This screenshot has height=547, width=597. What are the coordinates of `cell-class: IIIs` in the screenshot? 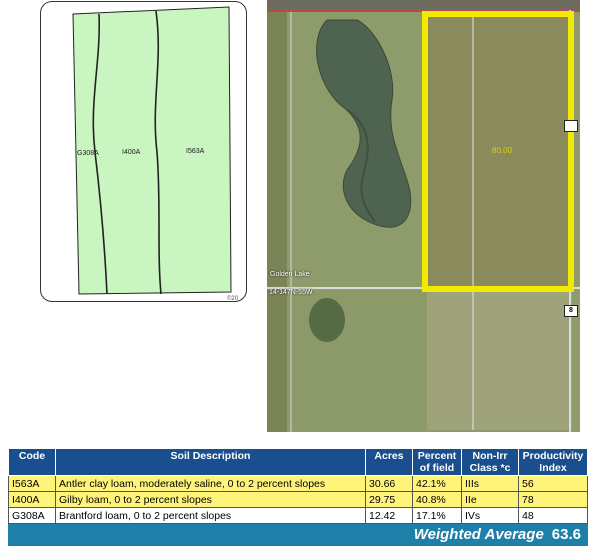 It's located at (490, 483).